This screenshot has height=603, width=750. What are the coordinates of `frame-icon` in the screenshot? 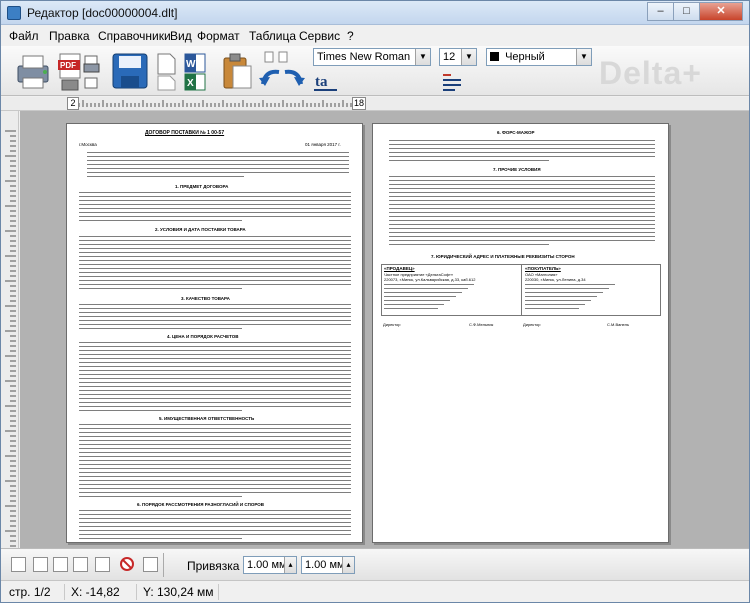 It's located at (102, 564).